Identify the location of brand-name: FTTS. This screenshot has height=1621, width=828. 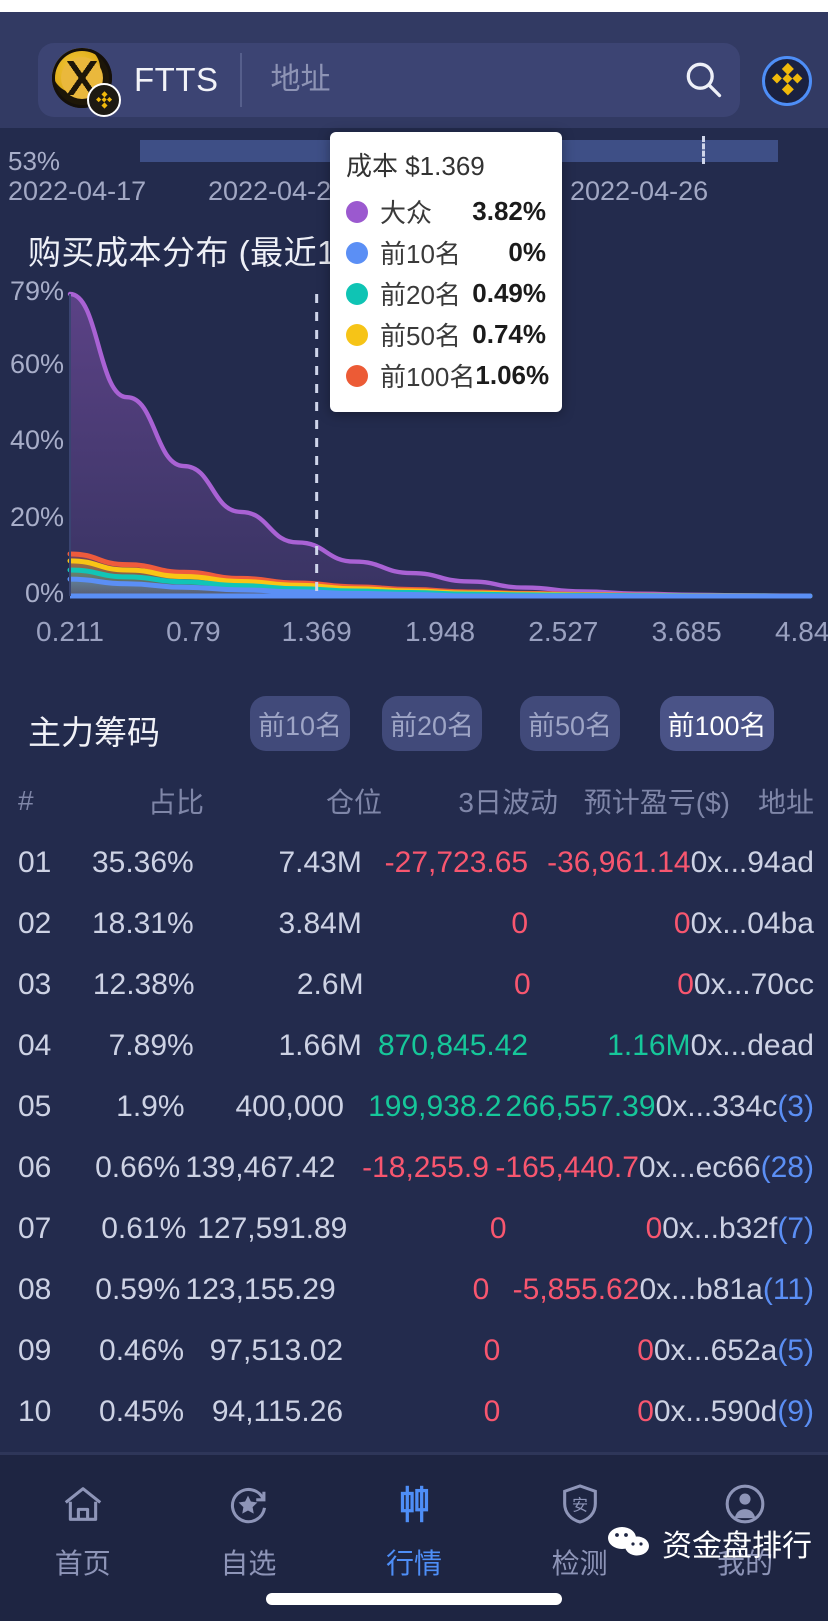
(176, 79).